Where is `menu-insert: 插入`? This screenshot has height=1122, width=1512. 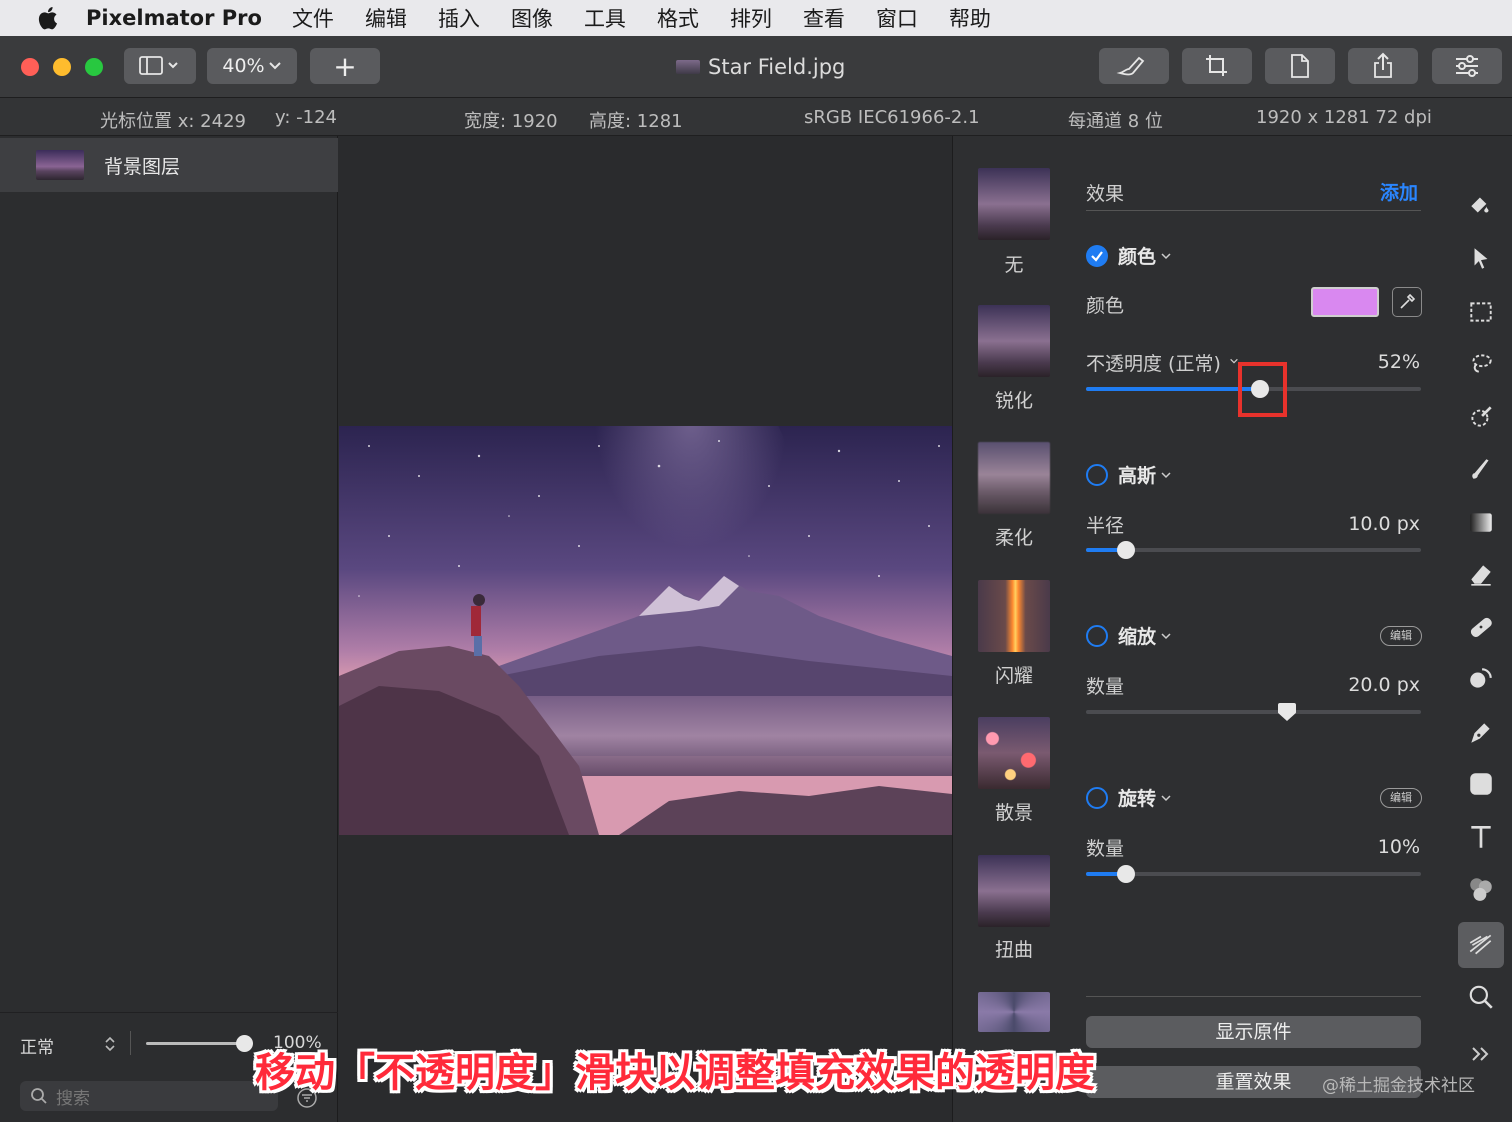
menu-insert: 插入 is located at coordinates (459, 18).